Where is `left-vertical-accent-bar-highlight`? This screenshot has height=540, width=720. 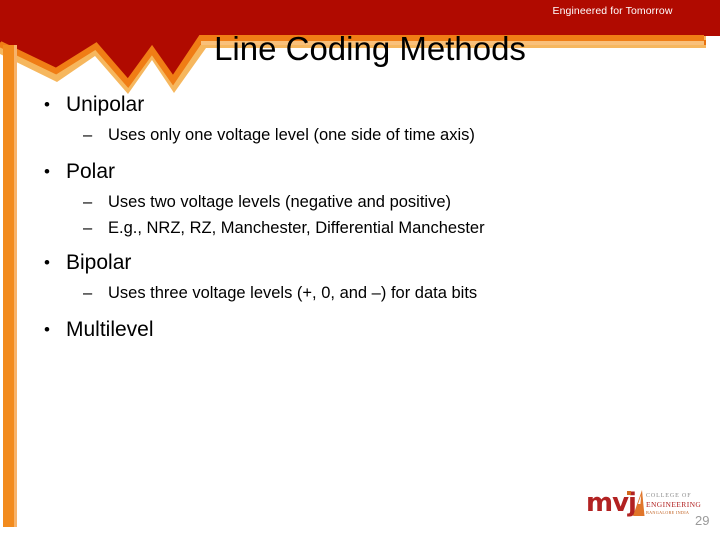
left-vertical-accent-bar-highlight is located at coordinates (15, 87).